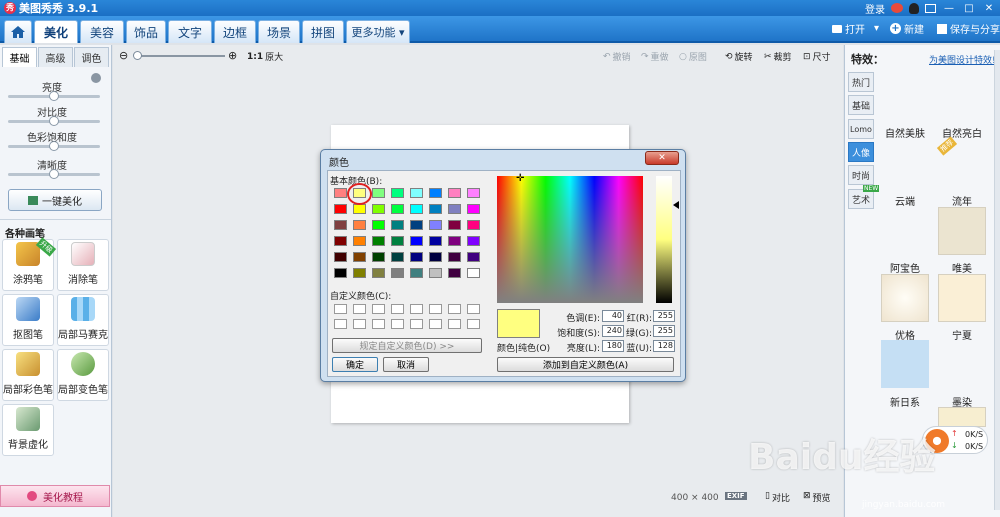 The height and width of the screenshot is (517, 1000). I want to click on saturation-field: 240, so click(613, 331).